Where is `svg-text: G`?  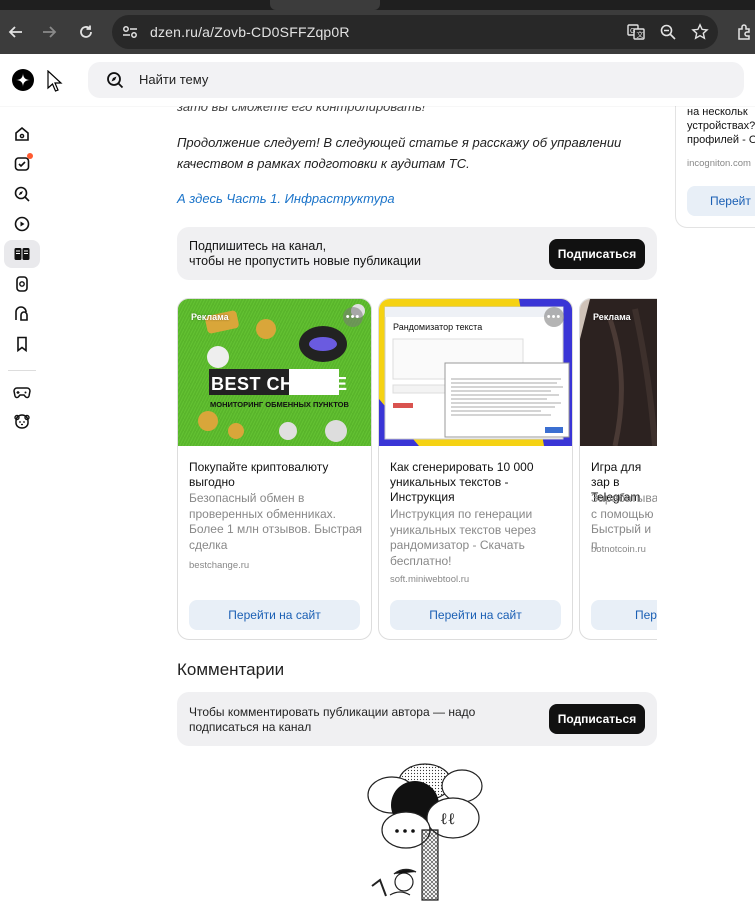 svg-text: G is located at coordinates (632, 31).